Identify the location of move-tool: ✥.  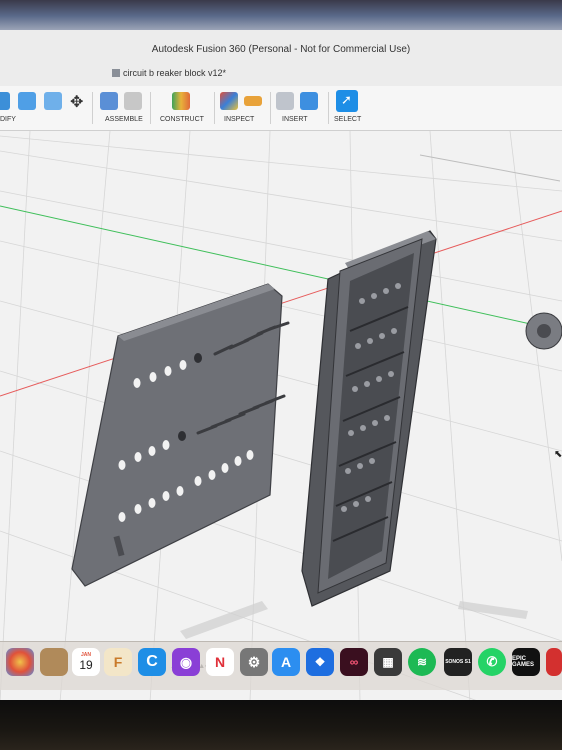
(80, 110).